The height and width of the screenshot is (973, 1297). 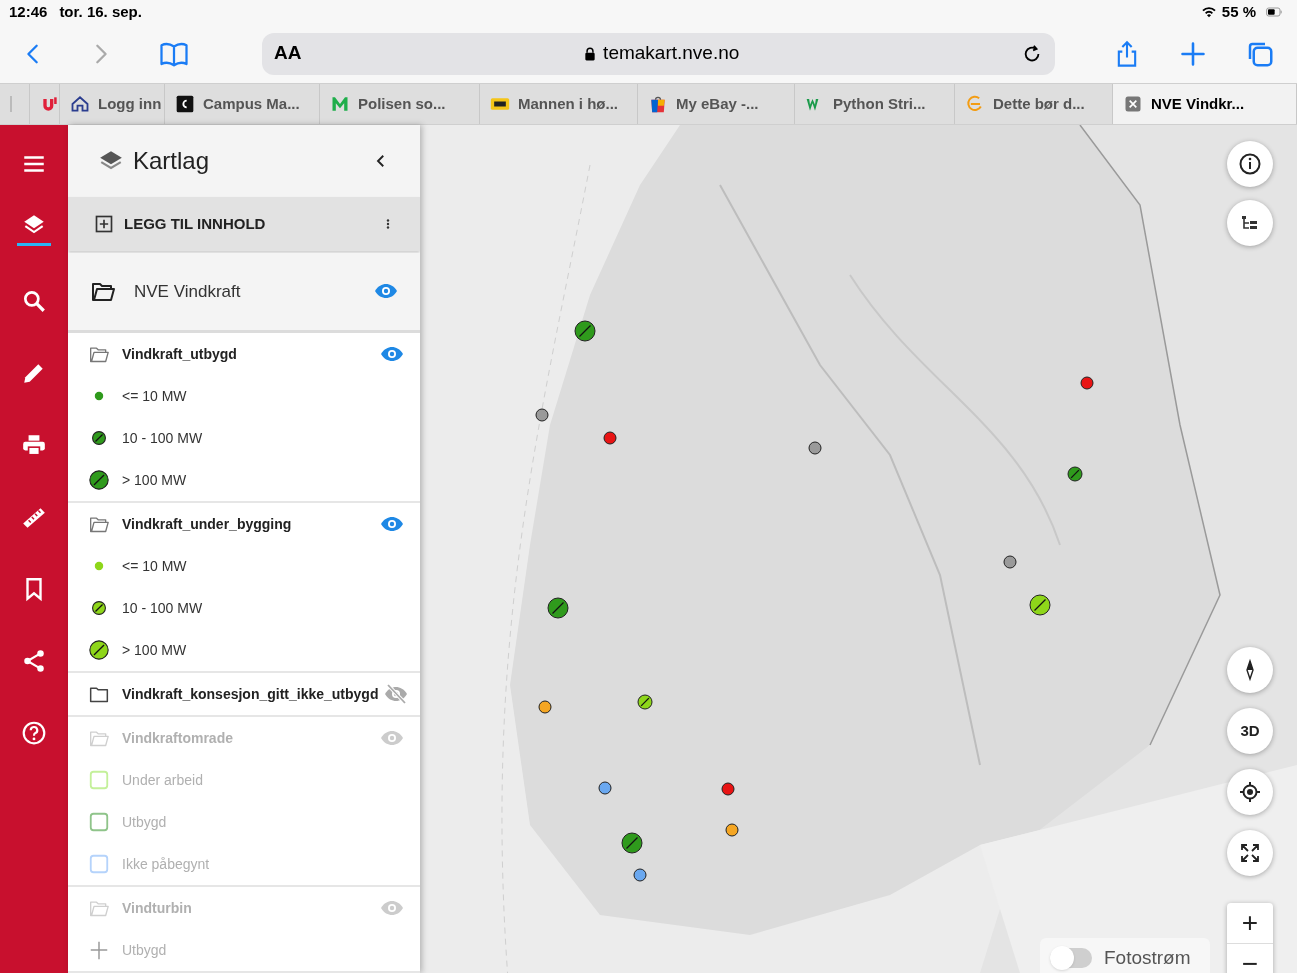 What do you see at coordinates (1250, 792) in the screenshot?
I see `locate-icon` at bounding box center [1250, 792].